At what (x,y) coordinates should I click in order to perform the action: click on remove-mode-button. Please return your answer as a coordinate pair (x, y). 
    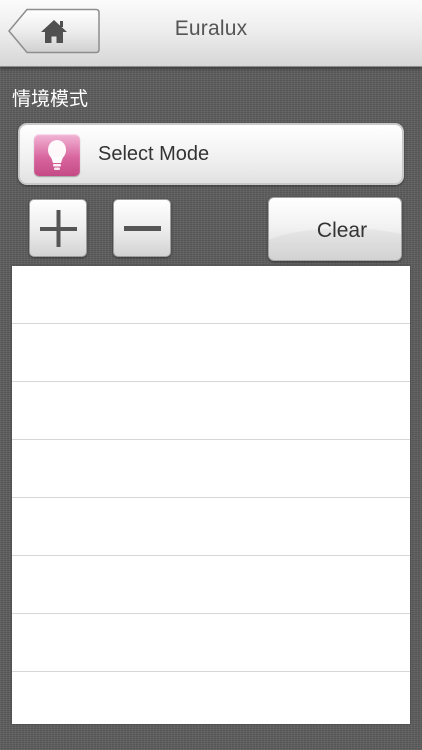
    Looking at the image, I should click on (142, 228).